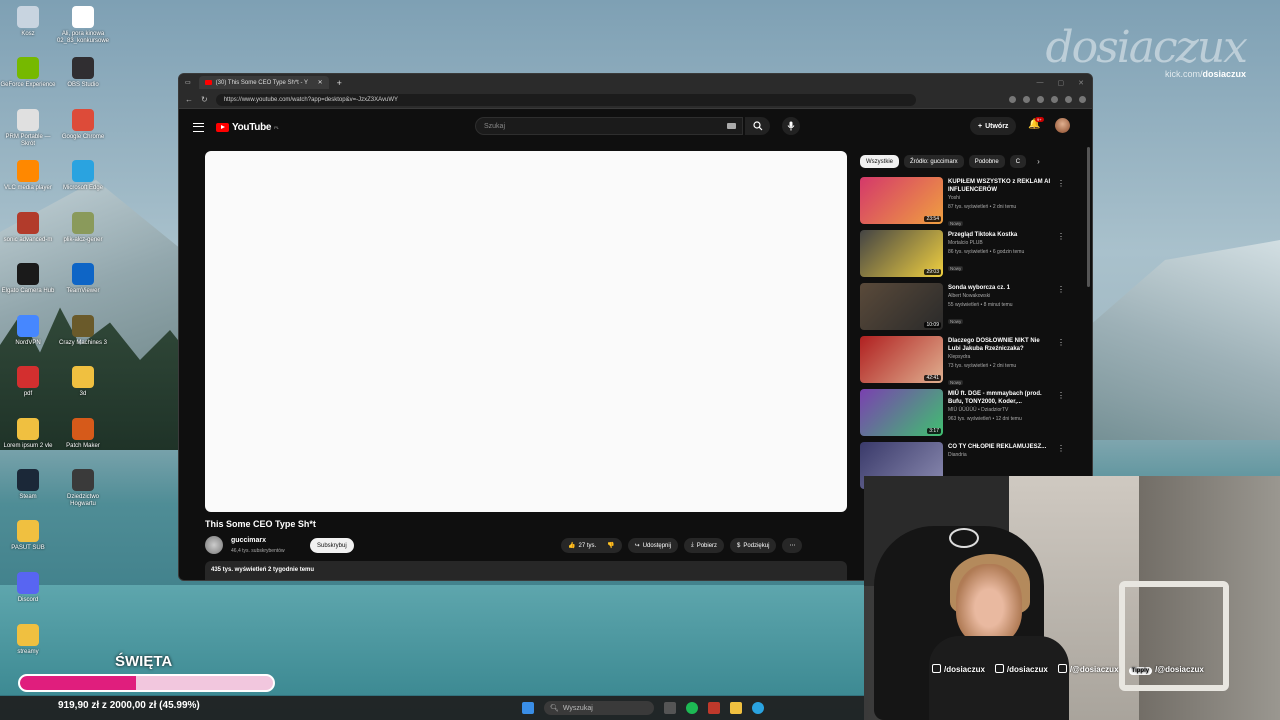 The image size is (1280, 720). Describe the element at coordinates (83, 331) in the screenshot. I see `desktop-icon: Crazy Machines 3` at that location.